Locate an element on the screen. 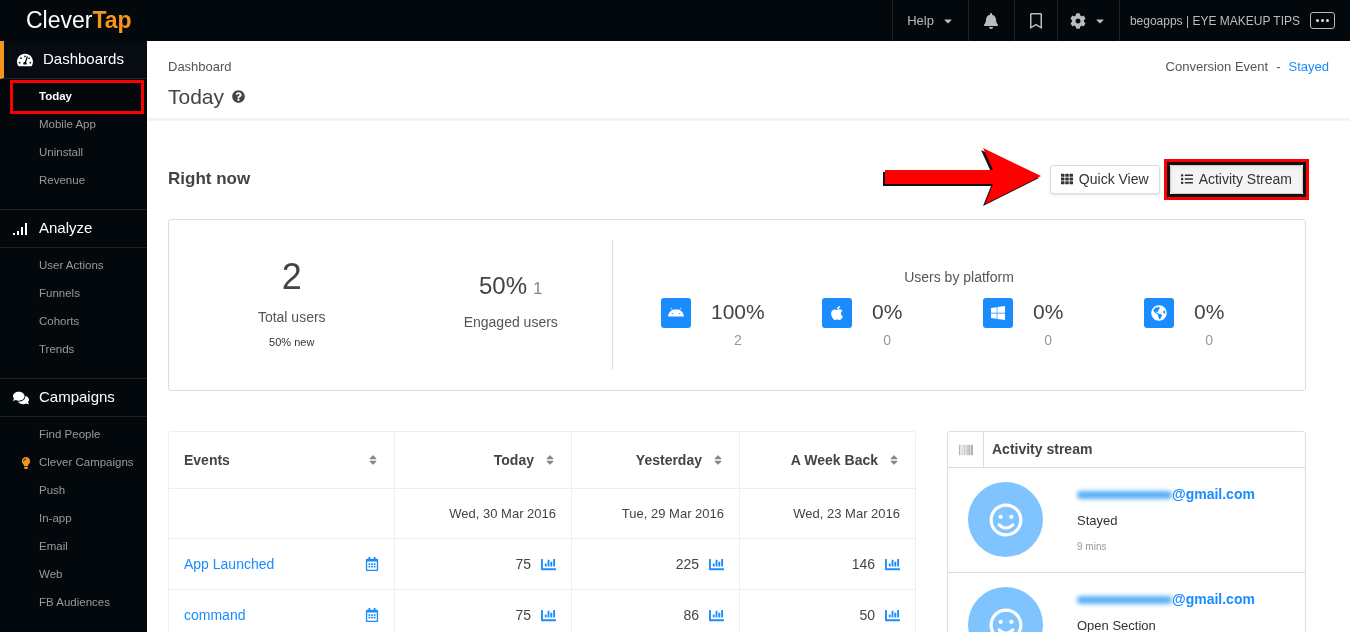  view-toggle-button: Quick View is located at coordinates (1104, 179).